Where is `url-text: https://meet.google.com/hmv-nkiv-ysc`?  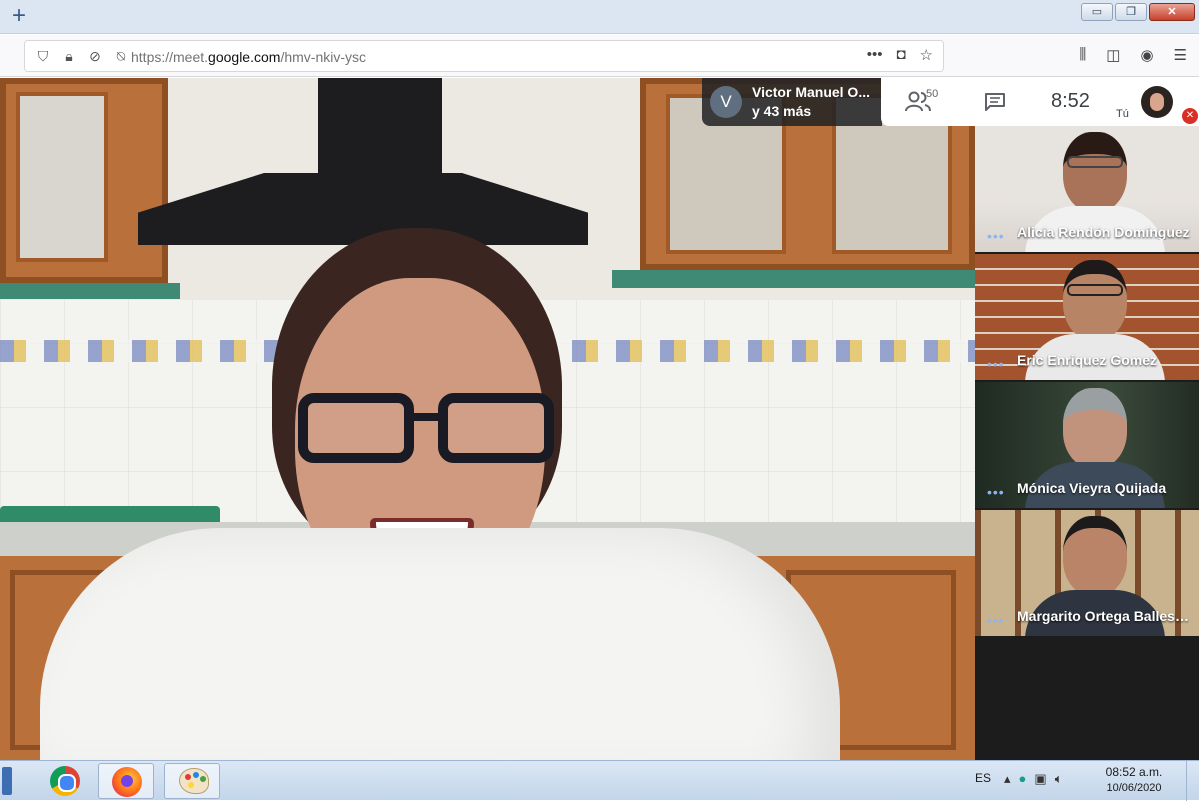 url-text: https://meet.google.com/hmv-nkiv-ysc is located at coordinates (248, 57).